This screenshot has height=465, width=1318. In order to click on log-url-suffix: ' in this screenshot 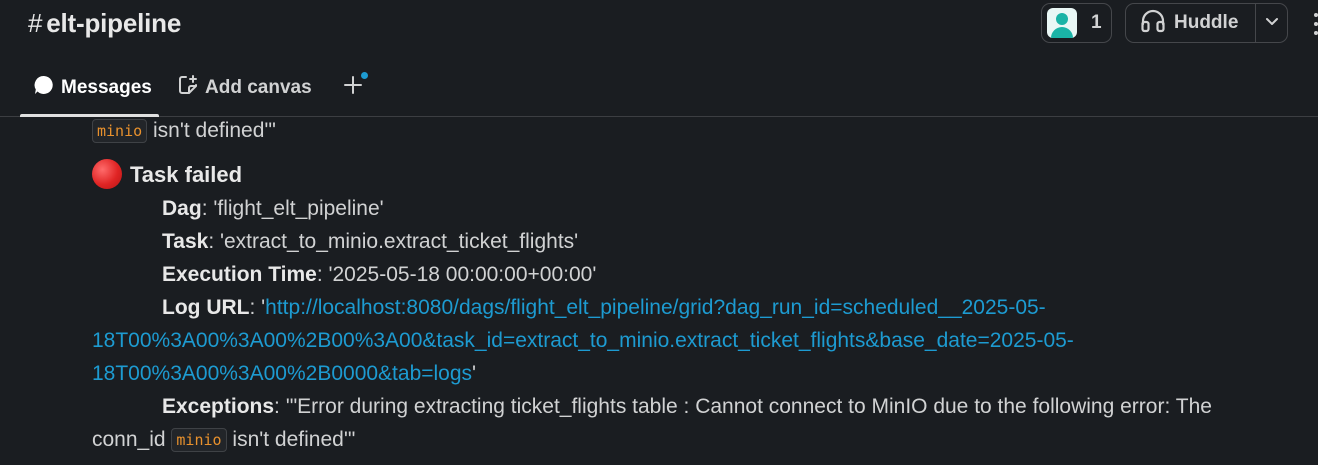, I will do `click(474, 373)`.